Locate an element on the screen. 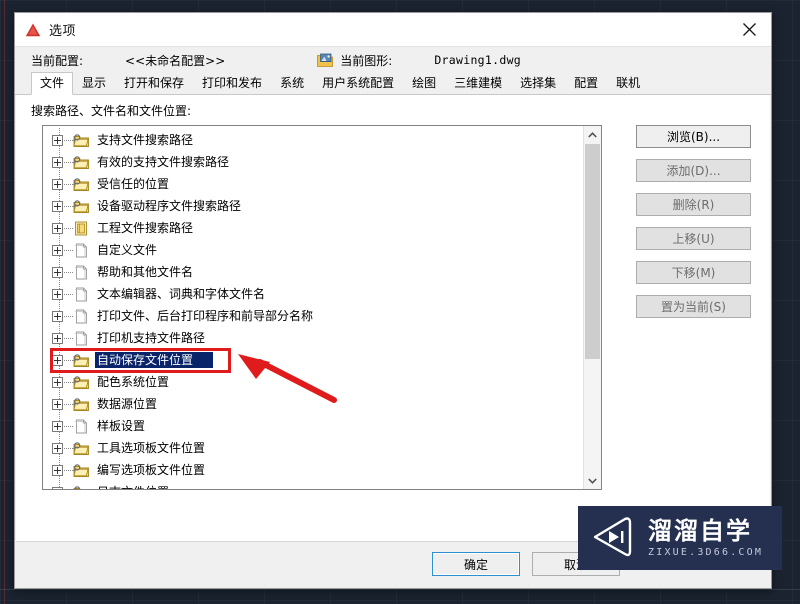 Image resolution: width=800 pixels, height=604 pixels. current-drawing-label: 当前图形: is located at coordinates (366, 60).